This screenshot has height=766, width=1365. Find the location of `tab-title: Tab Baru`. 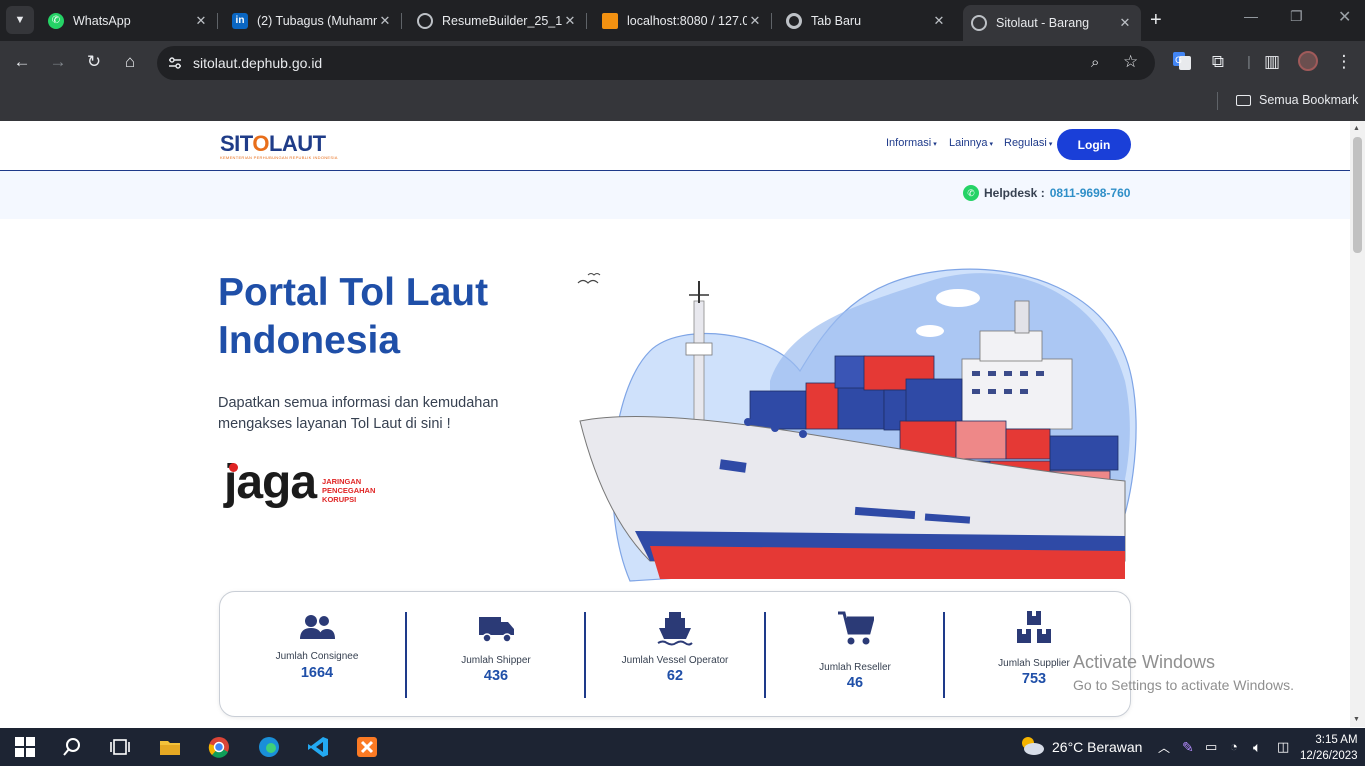

tab-title: Tab Baru is located at coordinates (836, 20).